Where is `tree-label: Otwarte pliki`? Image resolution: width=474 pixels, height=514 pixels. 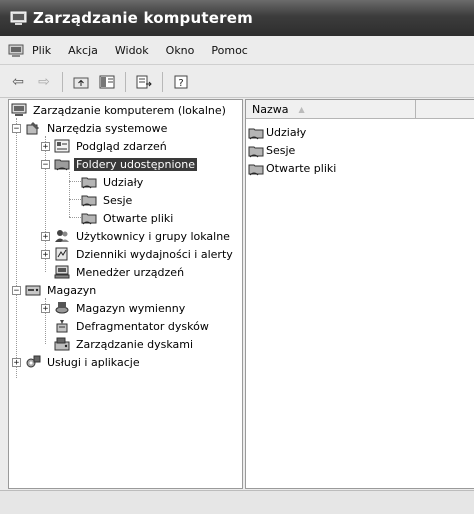 tree-label: Otwarte pliki is located at coordinates (138, 218).